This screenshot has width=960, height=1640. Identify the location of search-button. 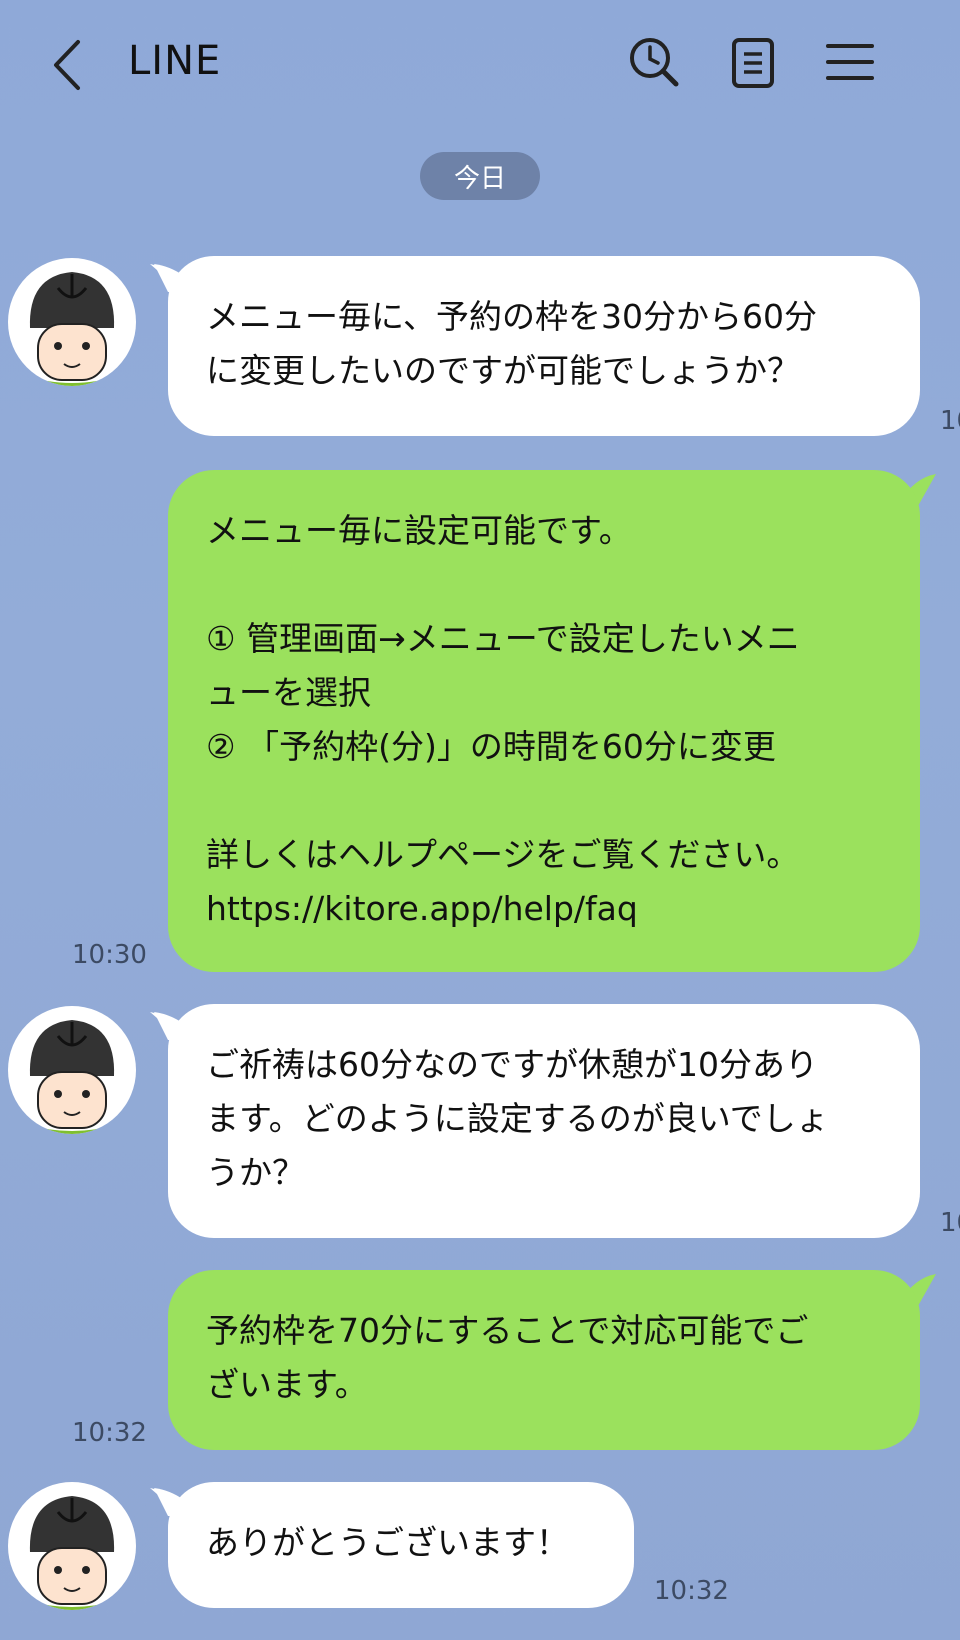
(654, 62).